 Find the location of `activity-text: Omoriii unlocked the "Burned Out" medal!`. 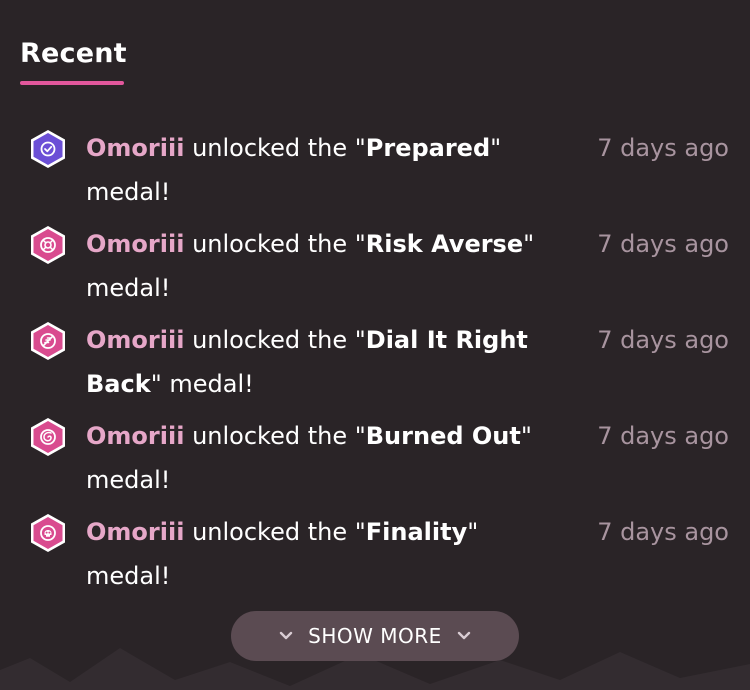

activity-text: Omoriii unlocked the "Burned Out" medal! is located at coordinates (321, 458).